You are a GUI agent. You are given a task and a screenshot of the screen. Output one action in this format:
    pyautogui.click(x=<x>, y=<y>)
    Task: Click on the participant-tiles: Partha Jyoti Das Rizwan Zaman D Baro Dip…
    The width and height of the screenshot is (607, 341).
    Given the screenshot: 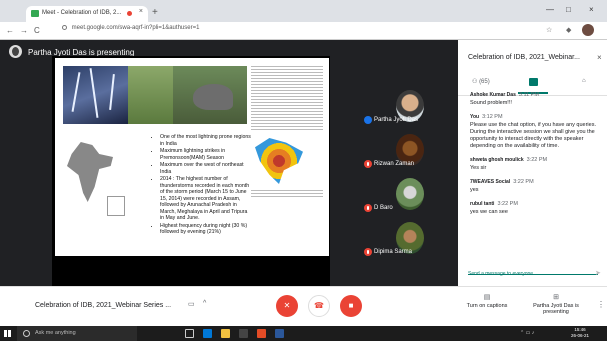 What is the action you would take?
    pyautogui.click(x=404, y=198)
    